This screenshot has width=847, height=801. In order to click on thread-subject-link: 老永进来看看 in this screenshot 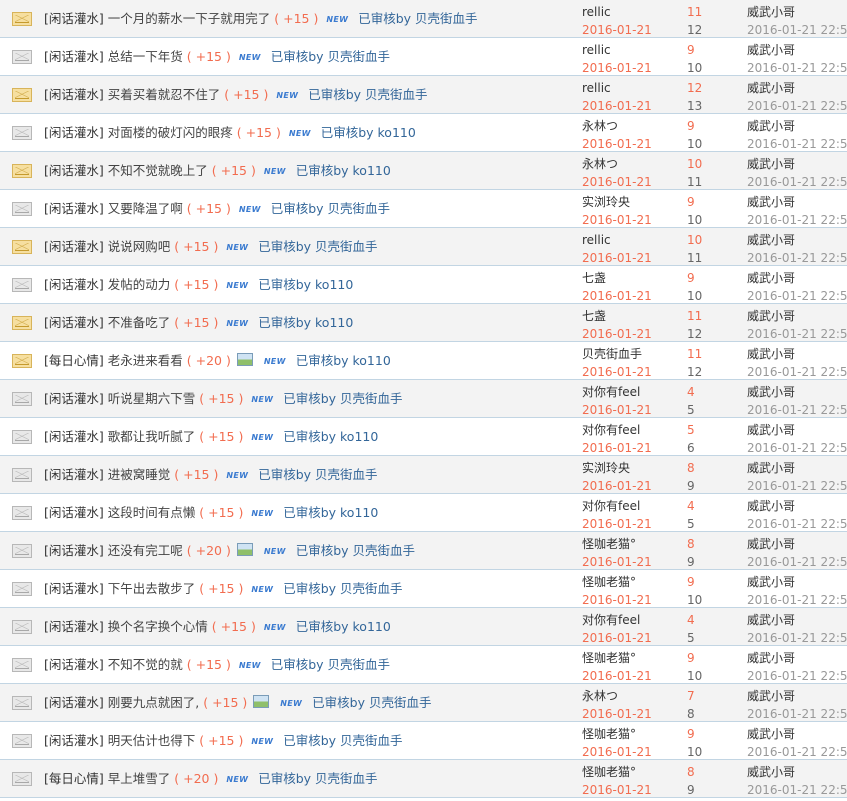, I will do `click(145, 360)`.